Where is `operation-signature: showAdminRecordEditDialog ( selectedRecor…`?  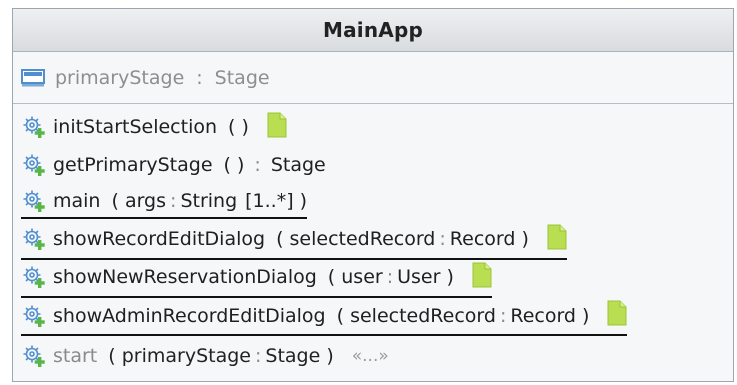
operation-signature: showAdminRecordEditDialog ( selectedRecor… is located at coordinates (324, 318).